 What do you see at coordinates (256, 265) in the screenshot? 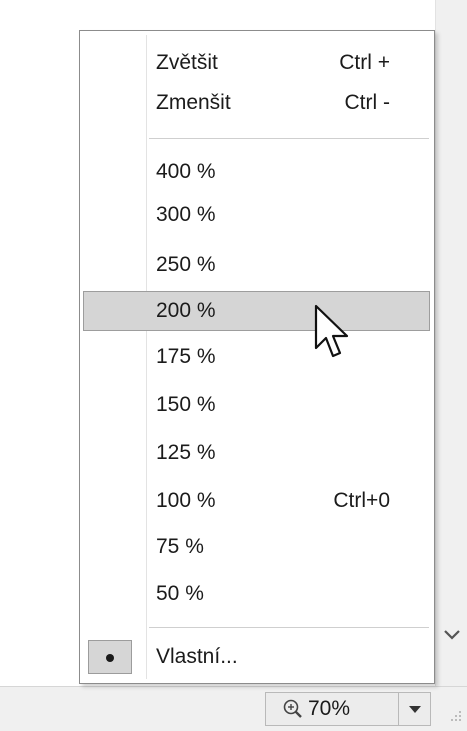
I see `menu-item-zoom-250: 250 %` at bounding box center [256, 265].